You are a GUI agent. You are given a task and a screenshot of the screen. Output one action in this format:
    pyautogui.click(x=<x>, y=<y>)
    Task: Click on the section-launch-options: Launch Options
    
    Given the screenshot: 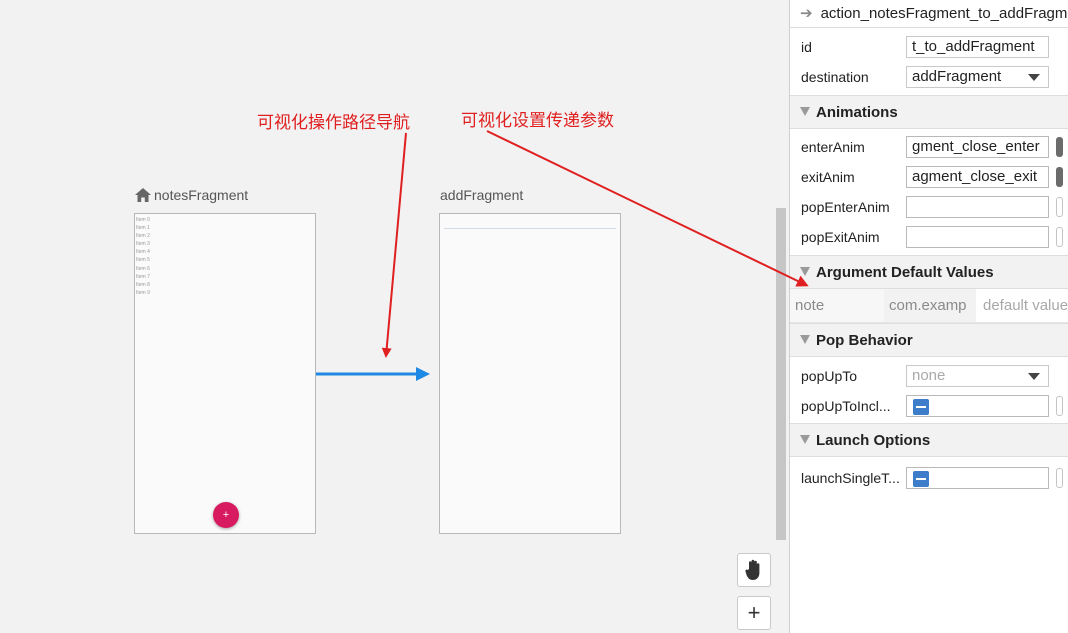 What is the action you would take?
    pyautogui.click(x=929, y=440)
    